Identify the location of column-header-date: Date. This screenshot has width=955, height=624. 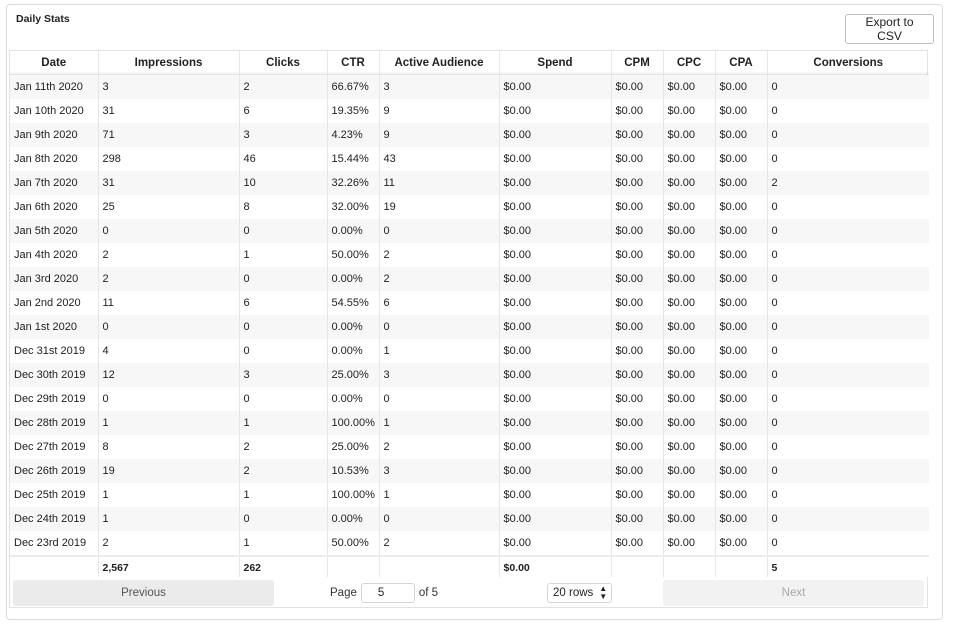
(54, 63).